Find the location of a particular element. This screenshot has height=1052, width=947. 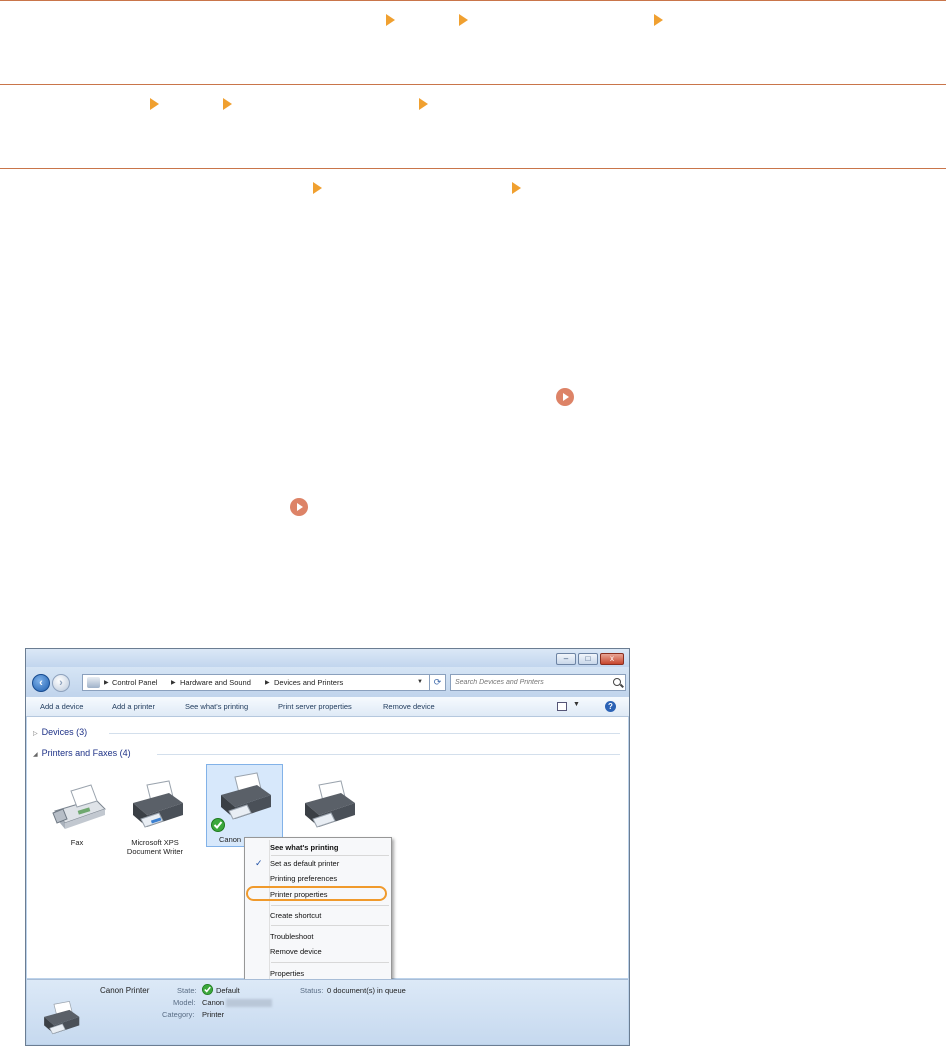

arrow-left-icon: ‹ is located at coordinates (41, 683).